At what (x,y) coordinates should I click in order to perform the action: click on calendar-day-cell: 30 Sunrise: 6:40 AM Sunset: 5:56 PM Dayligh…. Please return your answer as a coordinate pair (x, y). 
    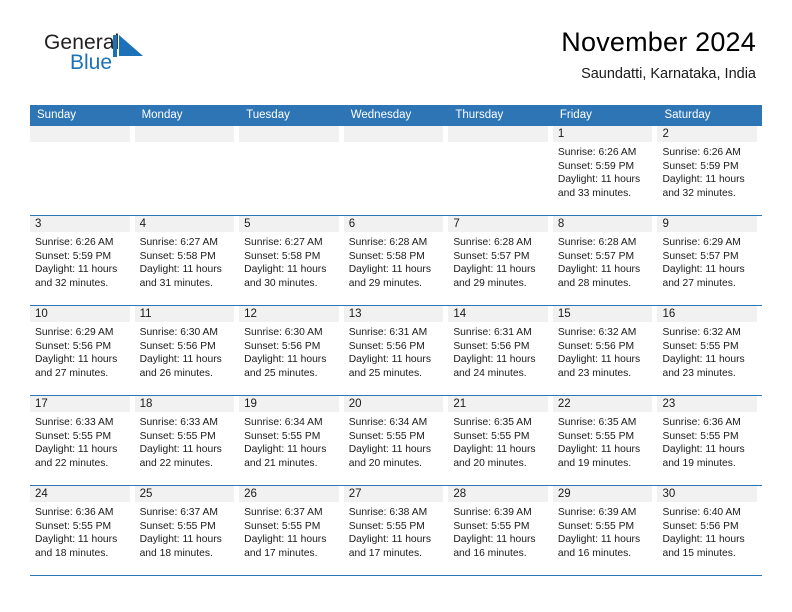
    Looking at the image, I should click on (709, 530).